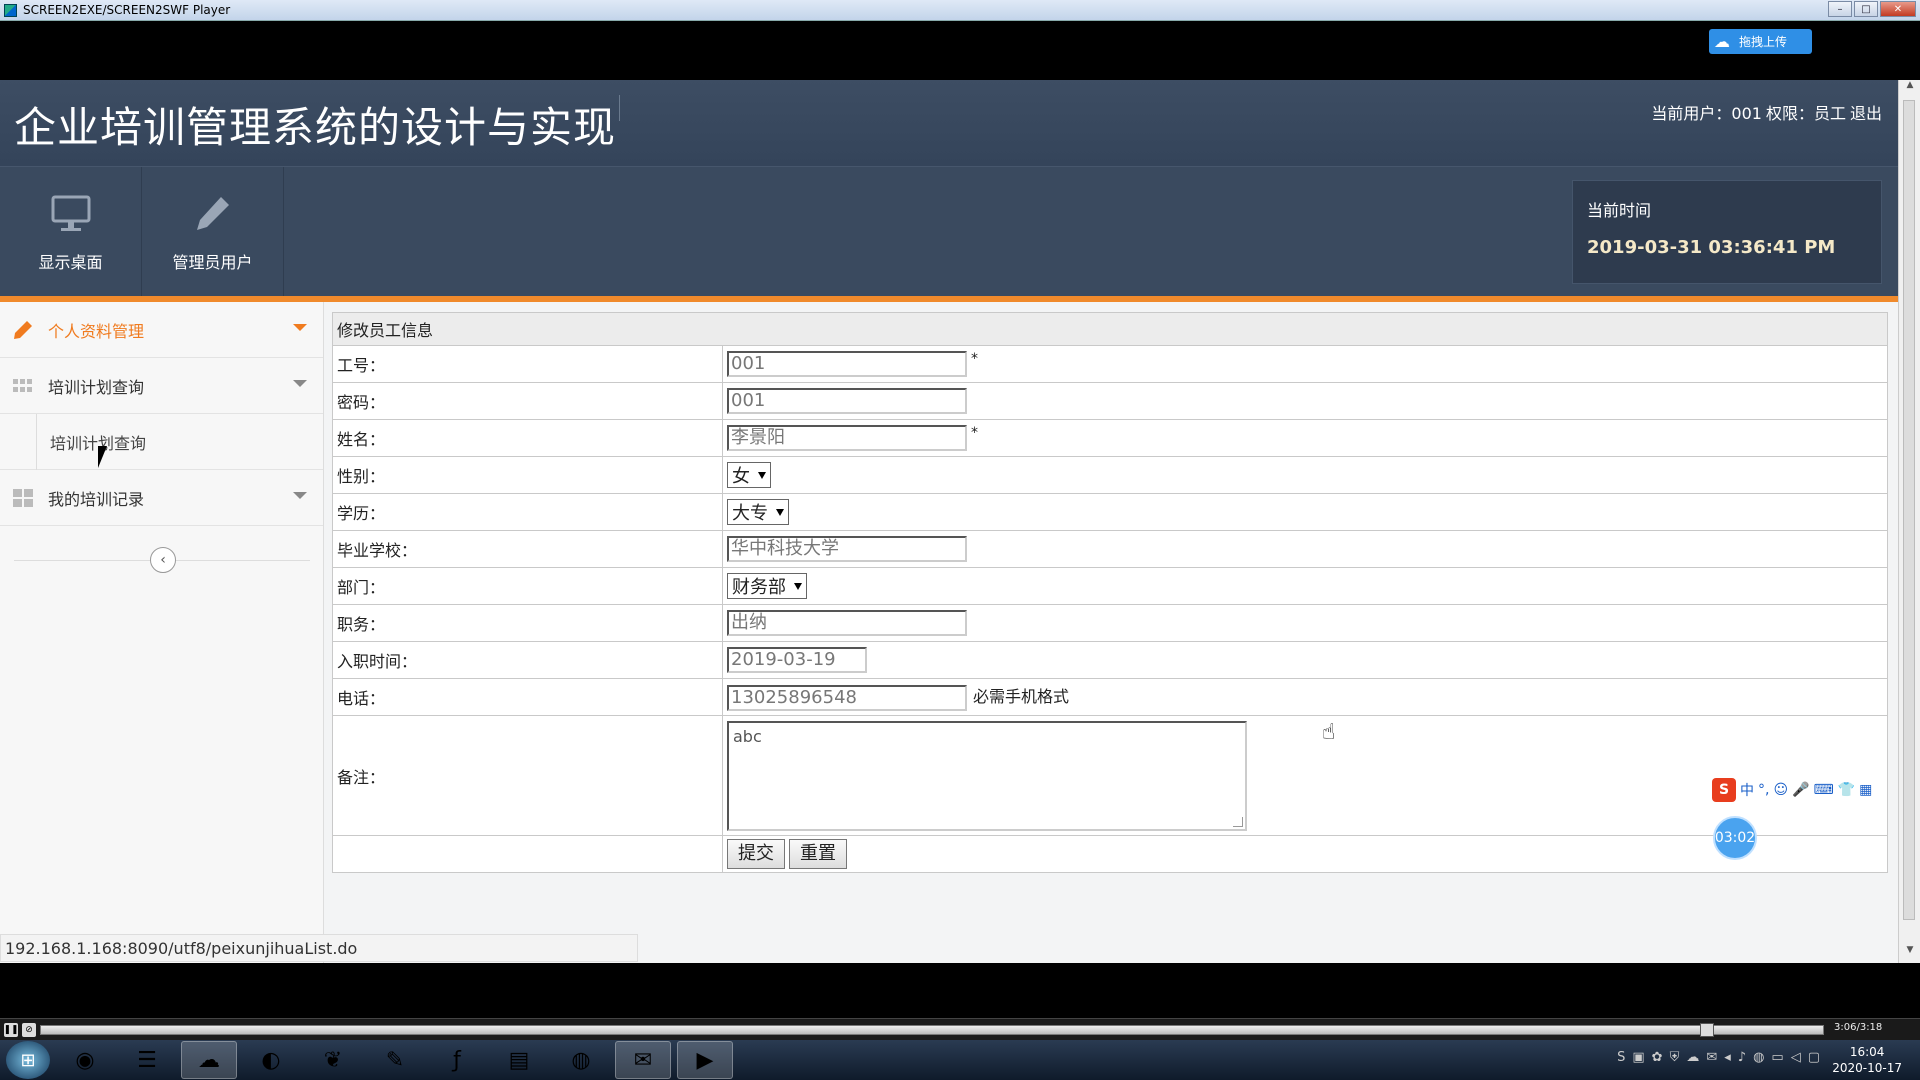 The height and width of the screenshot is (1080, 1920). I want to click on recording-timer: 03:02, so click(1735, 838).